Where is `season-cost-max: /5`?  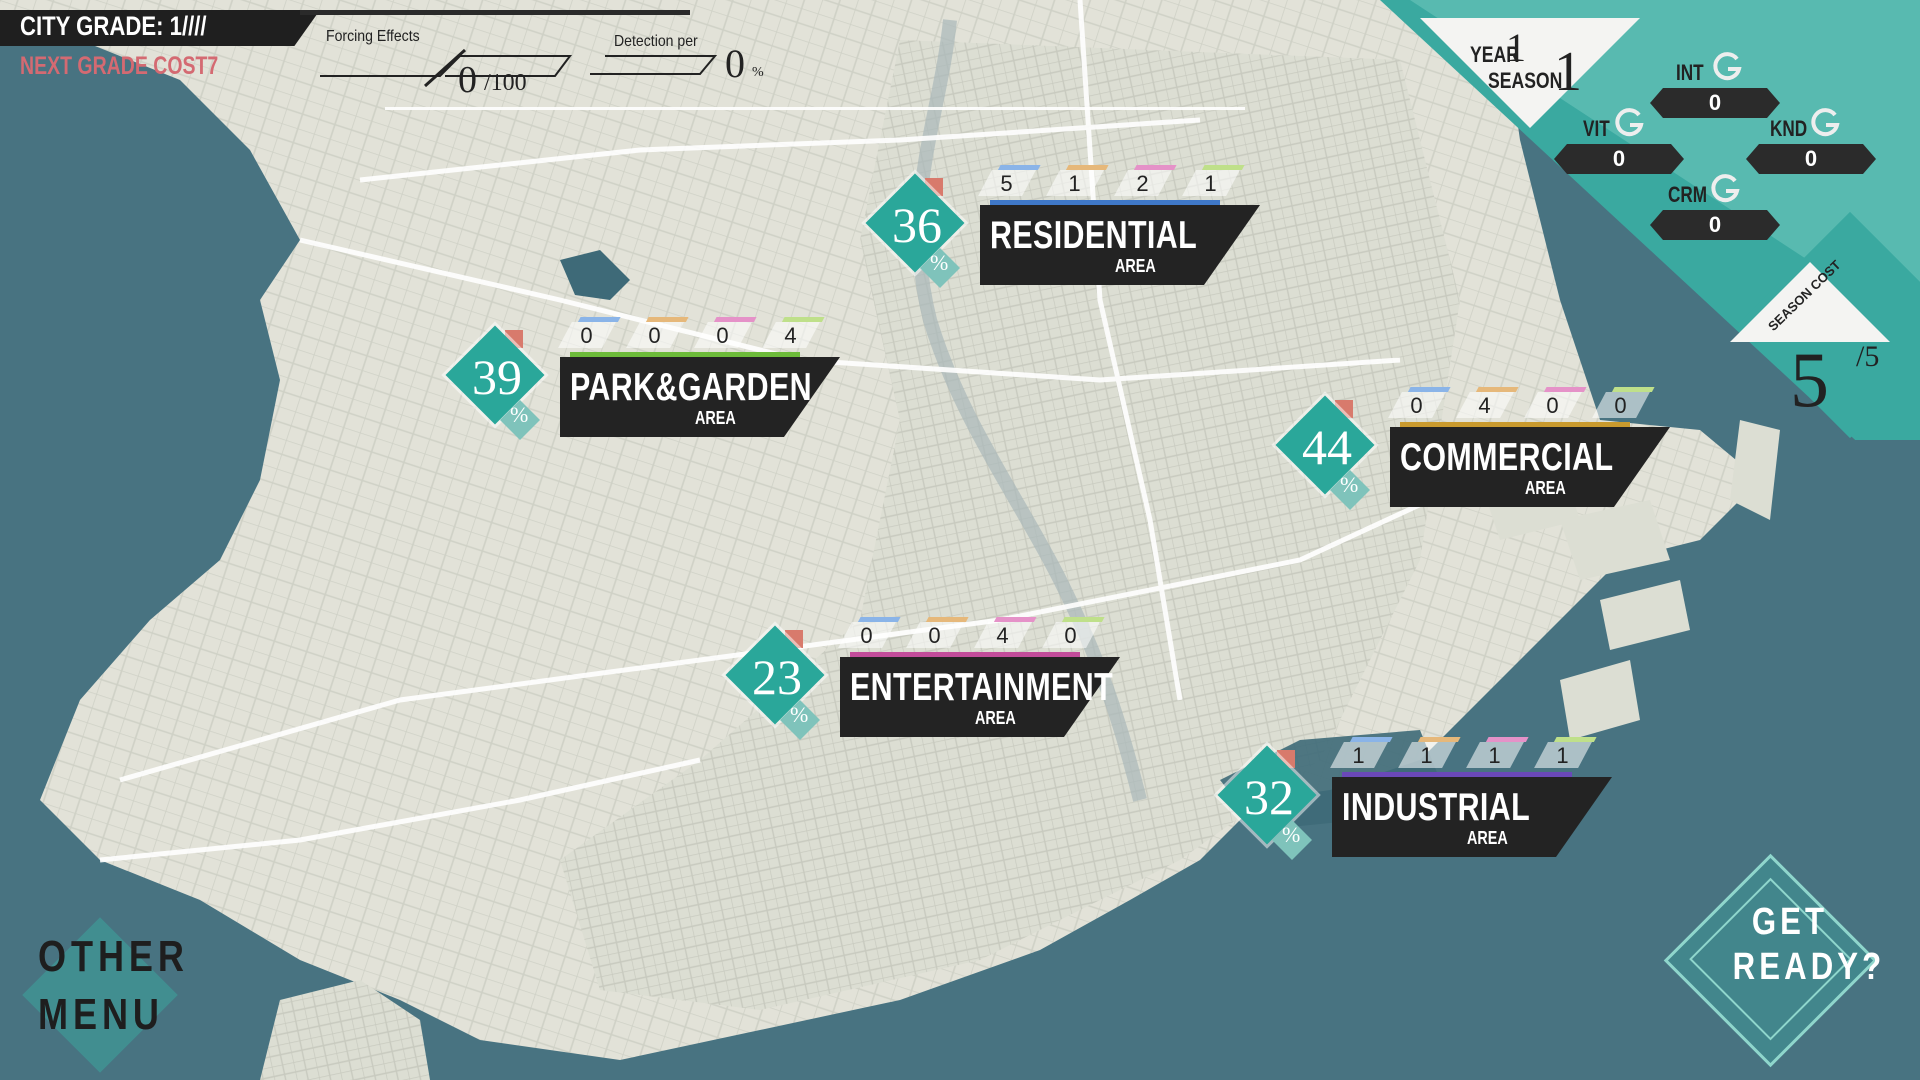 season-cost-max: /5 is located at coordinates (1868, 356).